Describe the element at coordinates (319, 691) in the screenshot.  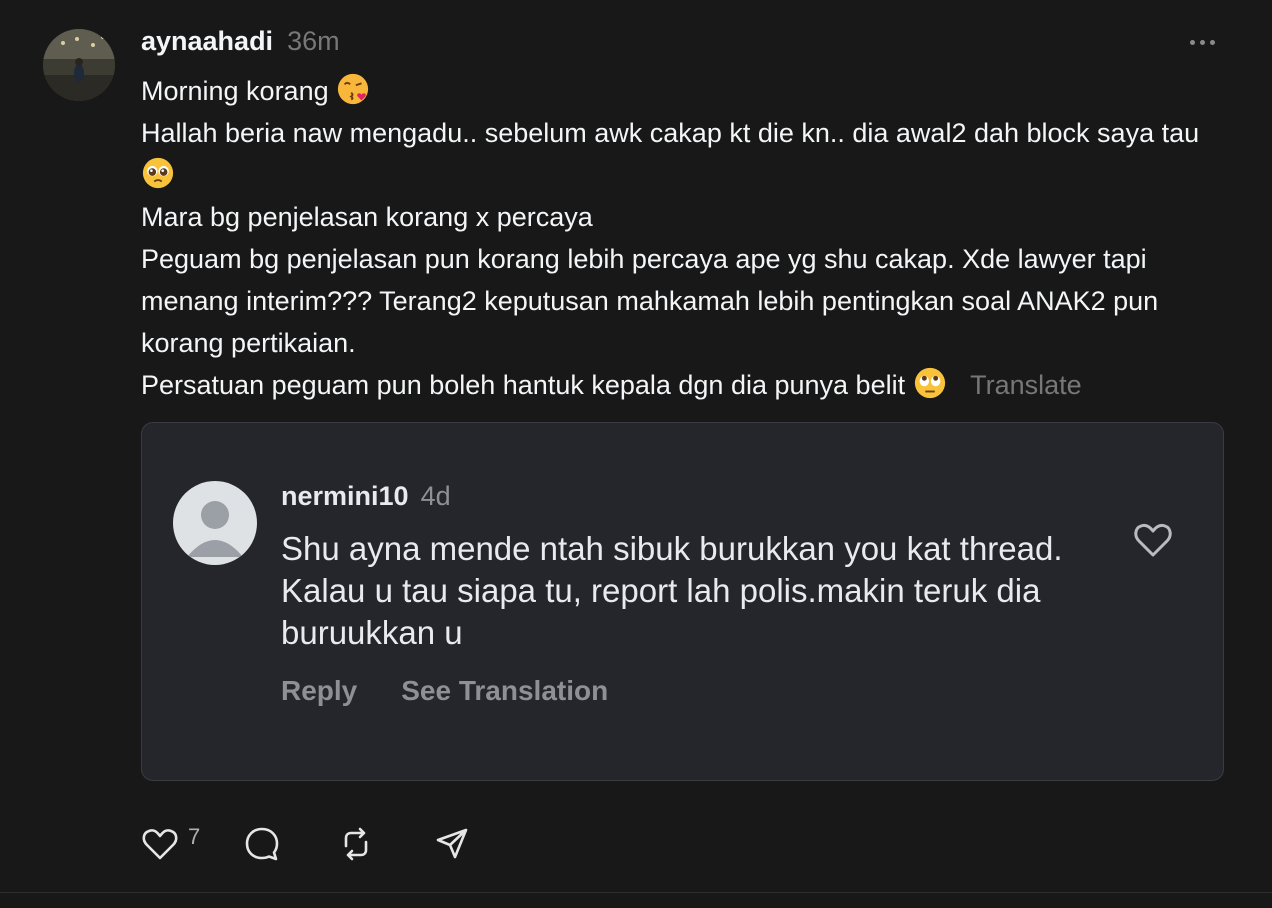
I see `reply-button: Reply` at that location.